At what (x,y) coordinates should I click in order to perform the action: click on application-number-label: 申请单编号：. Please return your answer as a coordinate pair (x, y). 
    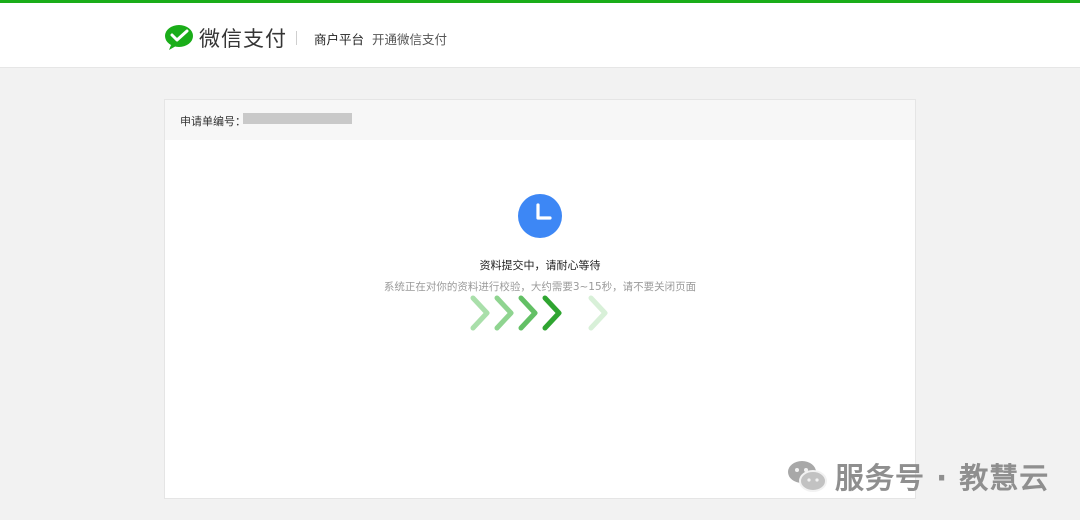
    Looking at the image, I should click on (213, 121).